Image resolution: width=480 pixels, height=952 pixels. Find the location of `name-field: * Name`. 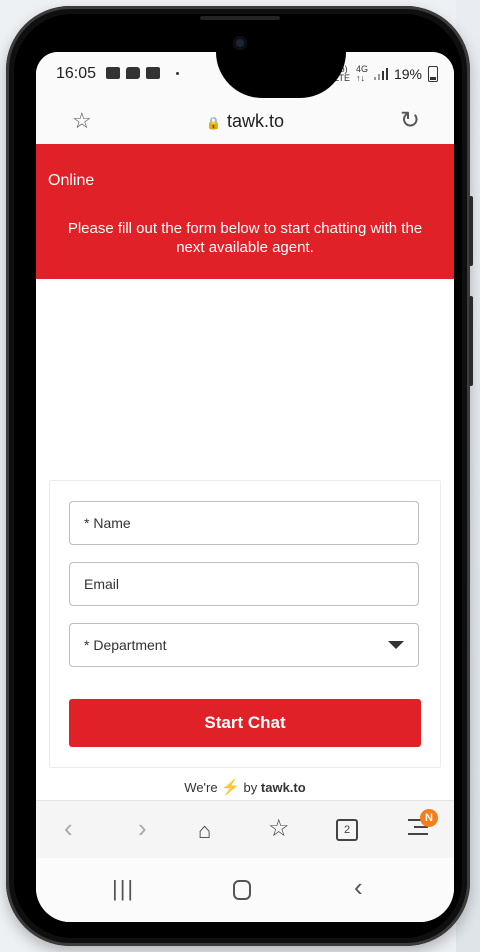

name-field: * Name is located at coordinates (244, 523).